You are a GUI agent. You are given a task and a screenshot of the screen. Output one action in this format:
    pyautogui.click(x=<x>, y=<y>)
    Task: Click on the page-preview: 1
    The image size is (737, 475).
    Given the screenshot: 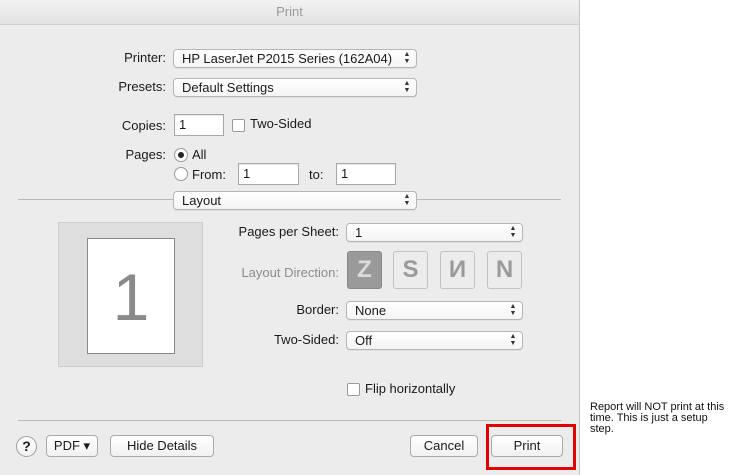 What is the action you would take?
    pyautogui.click(x=130, y=294)
    